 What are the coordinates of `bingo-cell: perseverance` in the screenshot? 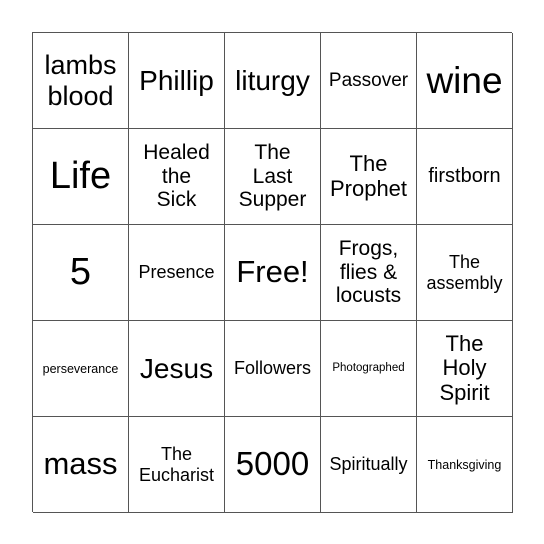 It's located at (81, 369).